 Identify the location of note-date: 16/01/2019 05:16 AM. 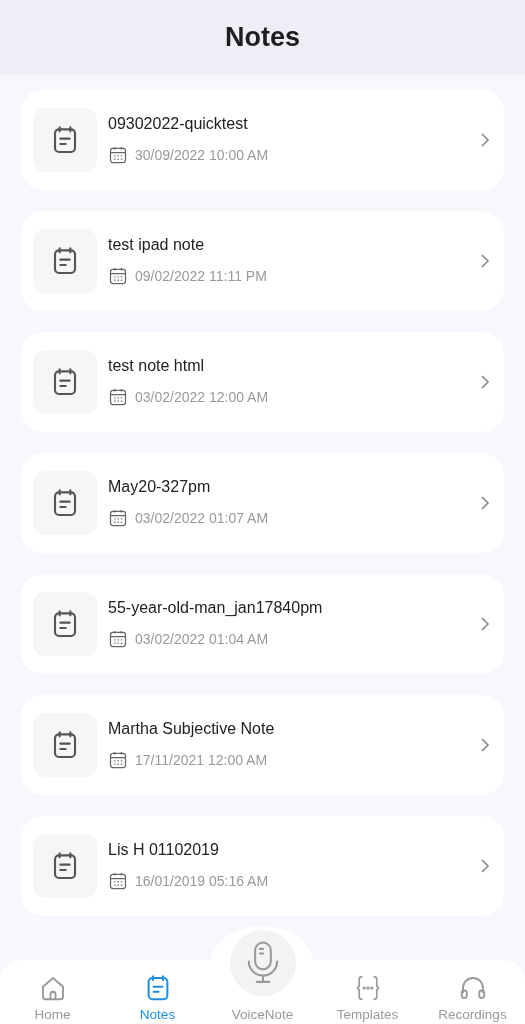
(202, 881).